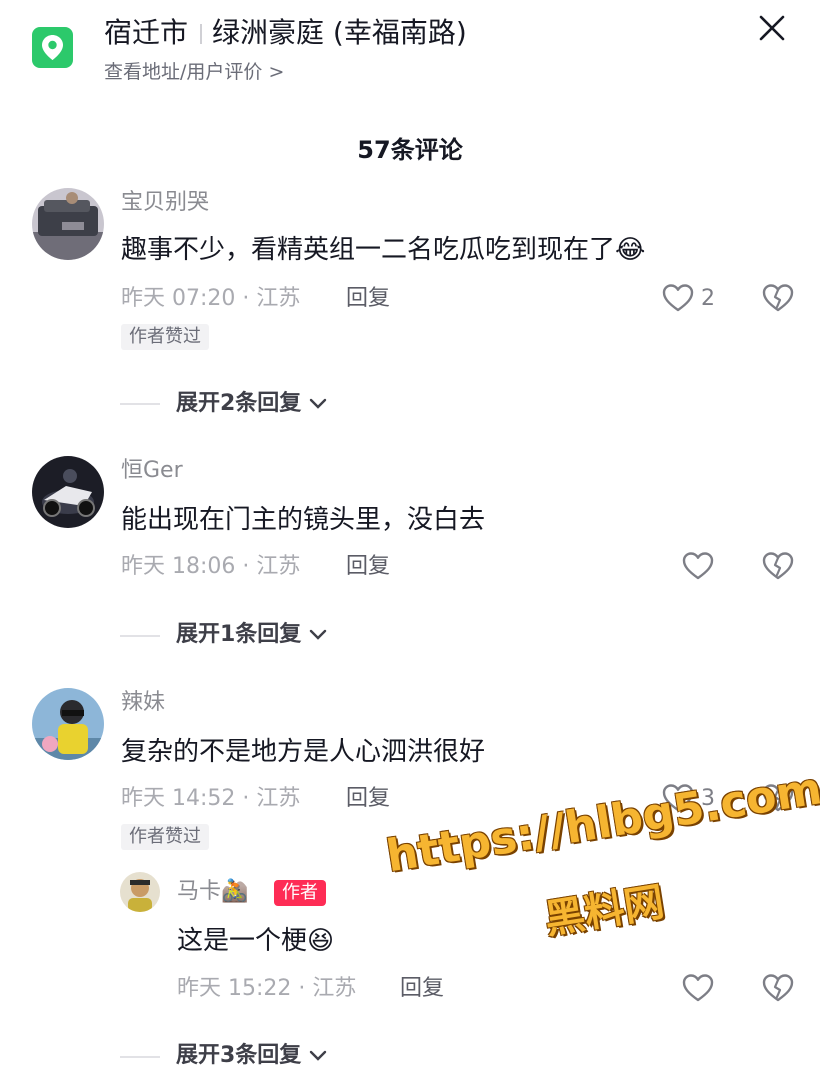 Image resolution: width=820 pixels, height=1071 pixels. Describe the element at coordinates (368, 250) in the screenshot. I see `comment-text-body: 趣事不少，看精英组一二名吃瓜吃到现在了` at that location.